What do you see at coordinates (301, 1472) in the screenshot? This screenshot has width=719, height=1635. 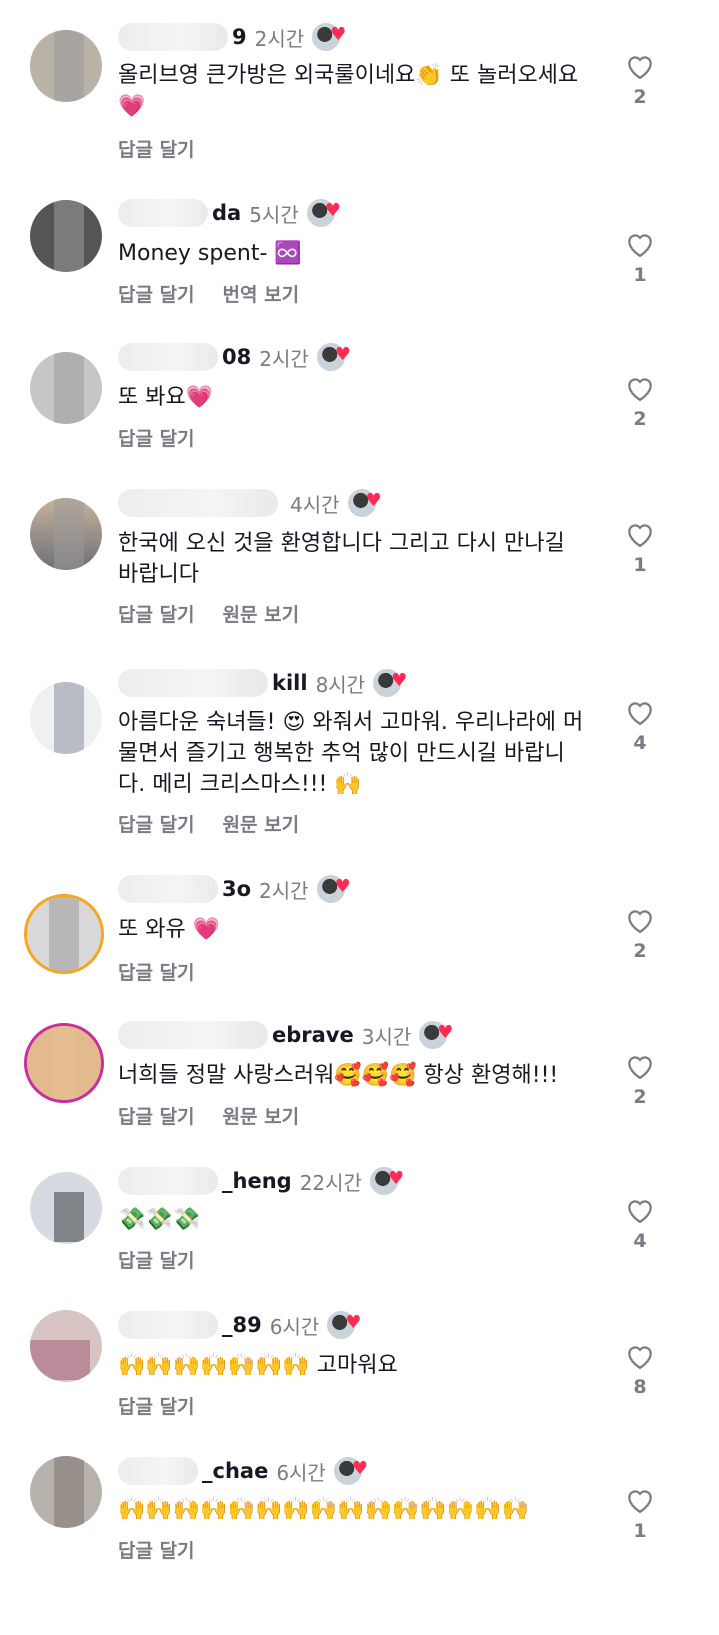 I see `timestamp: 6시간` at bounding box center [301, 1472].